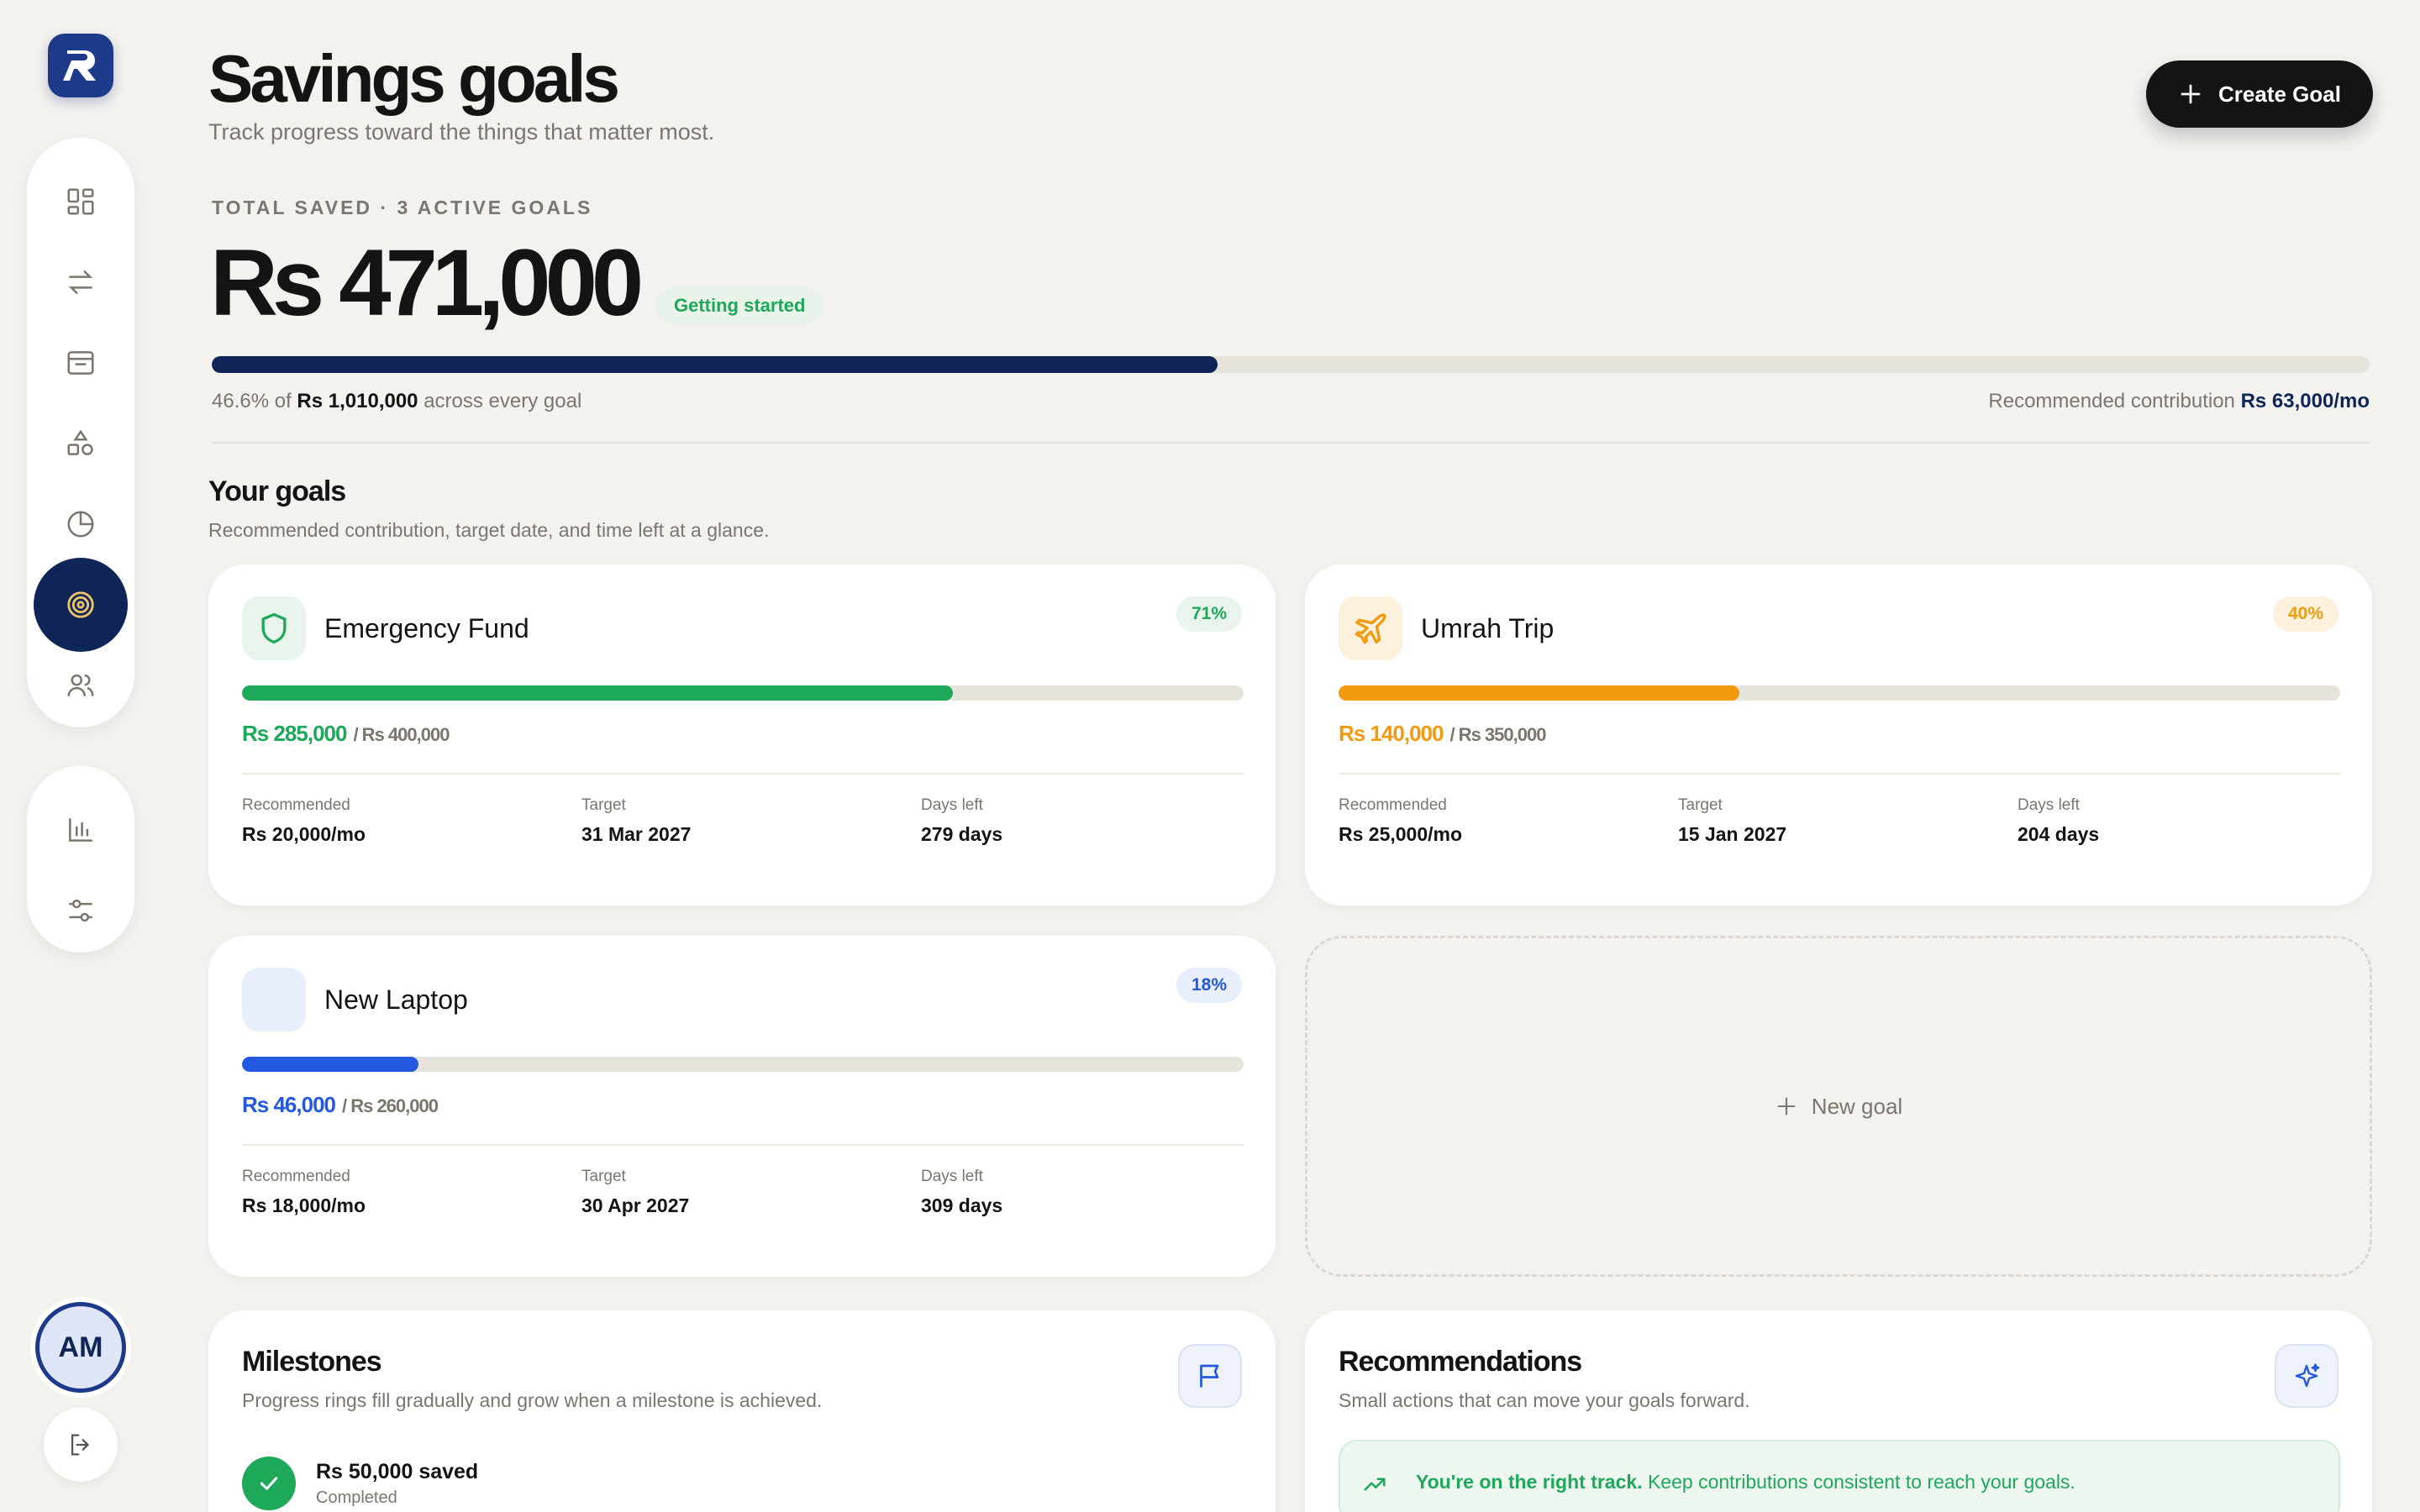 The height and width of the screenshot is (1512, 2420). I want to click on shapes-icon, so click(80, 442).